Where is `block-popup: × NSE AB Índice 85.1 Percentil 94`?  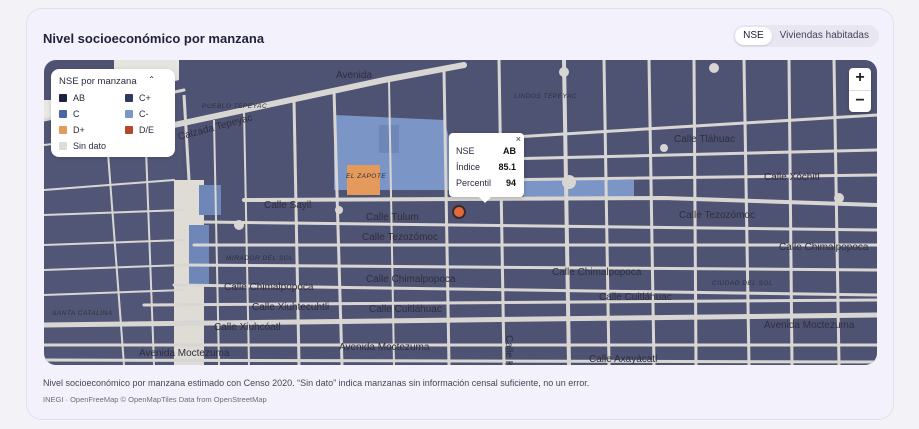 block-popup: × NSE AB Índice 85.1 Percentil 94 is located at coordinates (486, 168).